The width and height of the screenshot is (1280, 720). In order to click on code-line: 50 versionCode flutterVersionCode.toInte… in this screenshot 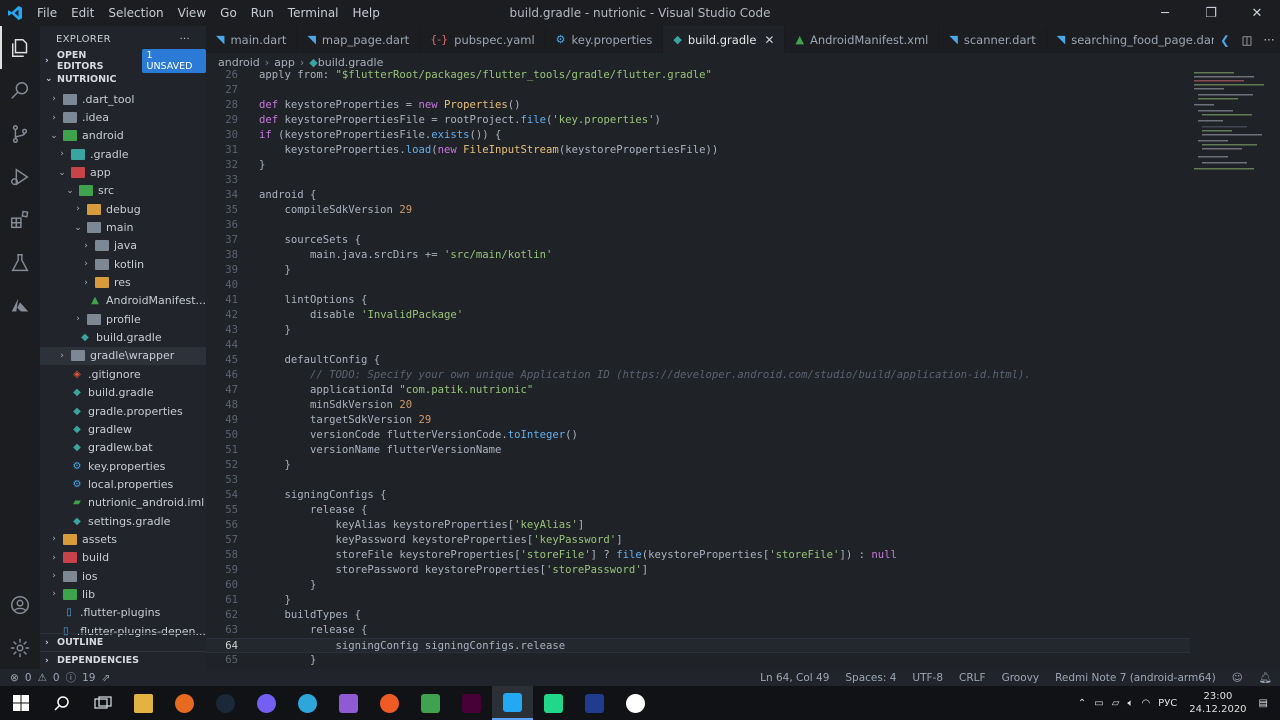, I will do `click(698, 435)`.